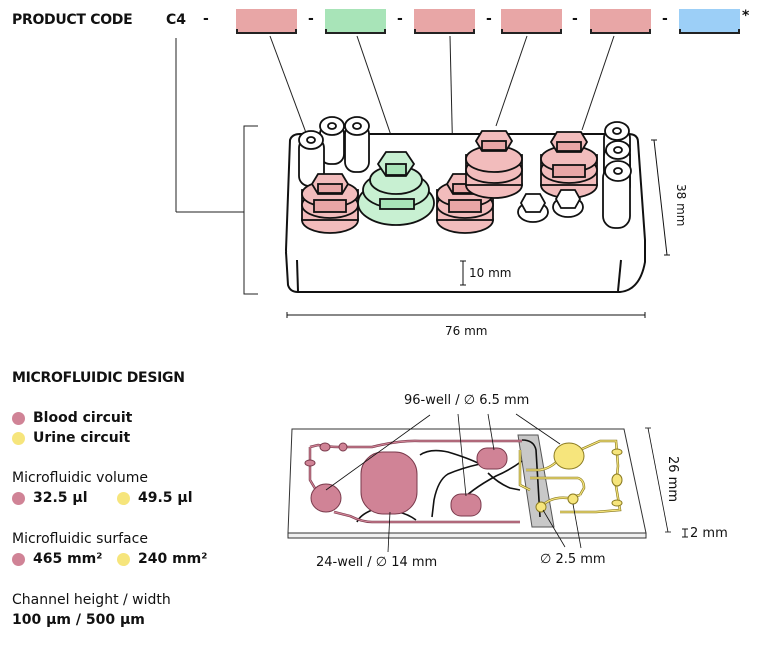  I want to click on urine-chamber-small, so click(573, 499).